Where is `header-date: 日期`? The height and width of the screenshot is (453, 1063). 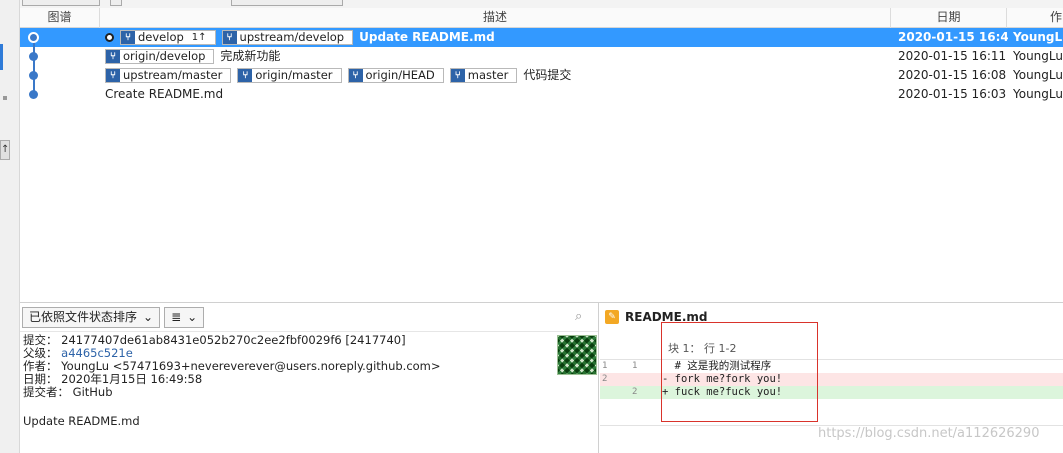 header-date: 日期 is located at coordinates (949, 18).